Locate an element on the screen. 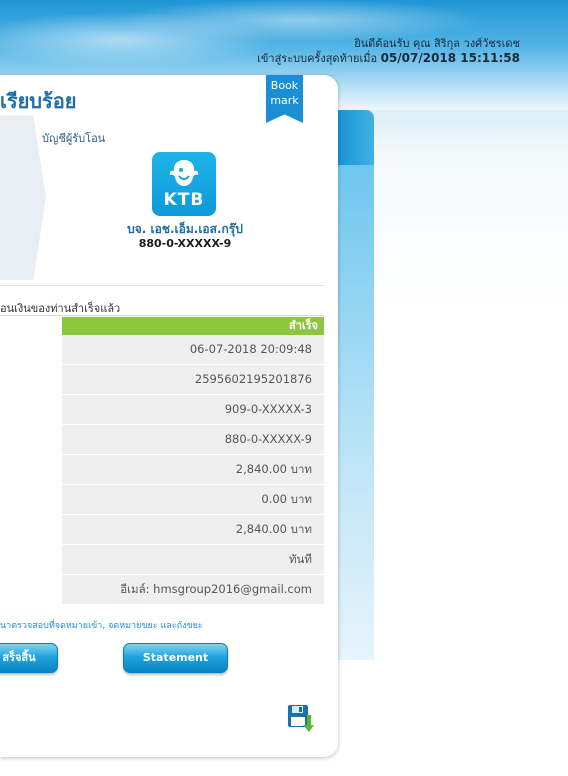  detail-row-datetime: 06-07-2018 20:09:48 is located at coordinates (193, 350).